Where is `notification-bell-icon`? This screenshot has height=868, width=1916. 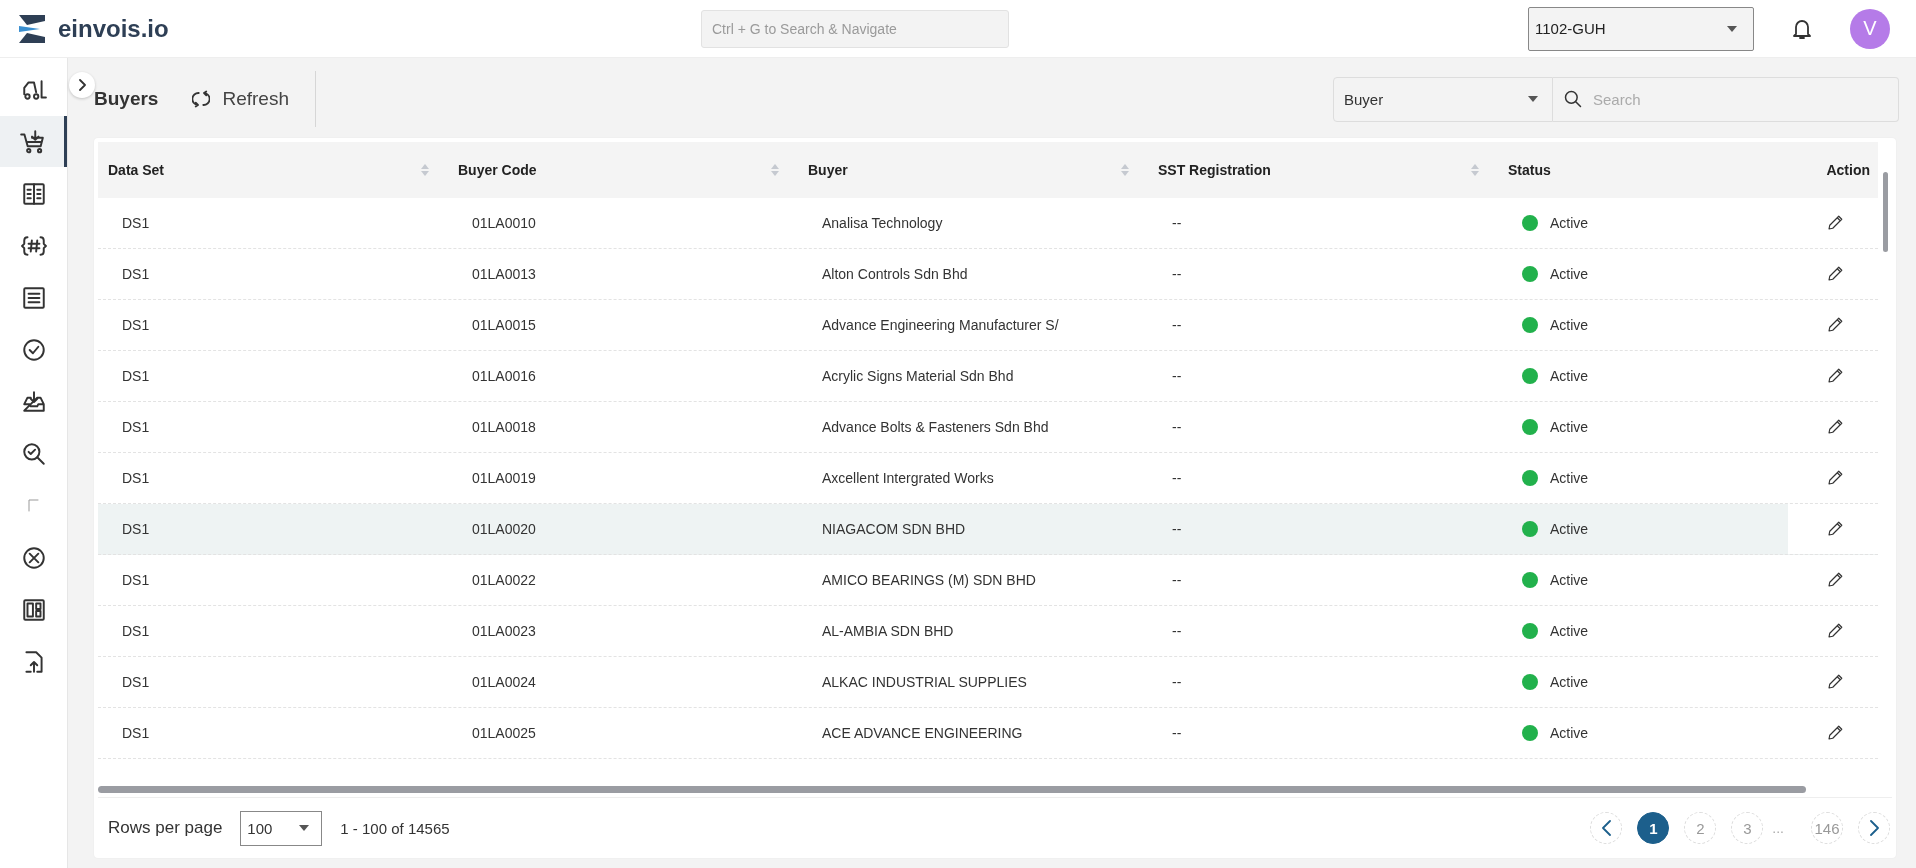
notification-bell-icon is located at coordinates (1802, 28).